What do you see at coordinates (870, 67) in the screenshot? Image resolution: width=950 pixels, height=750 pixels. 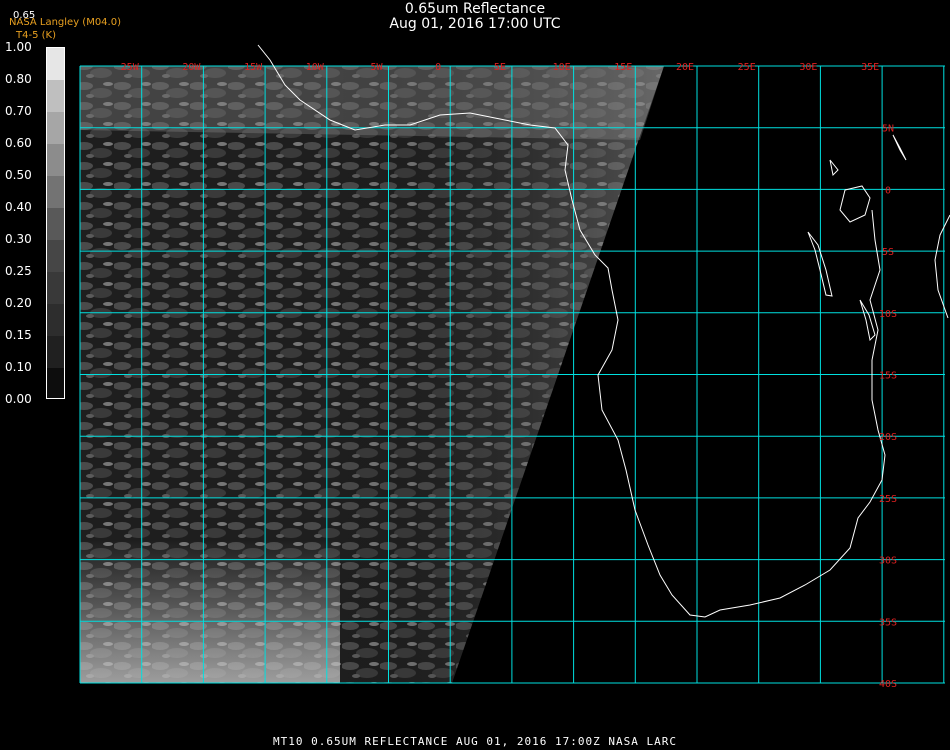 I see `longitude-label: 35E` at bounding box center [870, 67].